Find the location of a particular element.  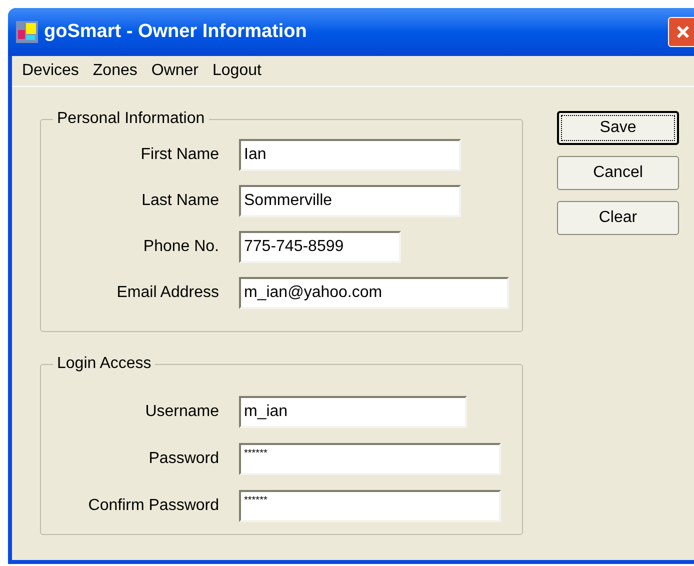

dialog-button: Cancel is located at coordinates (618, 173).